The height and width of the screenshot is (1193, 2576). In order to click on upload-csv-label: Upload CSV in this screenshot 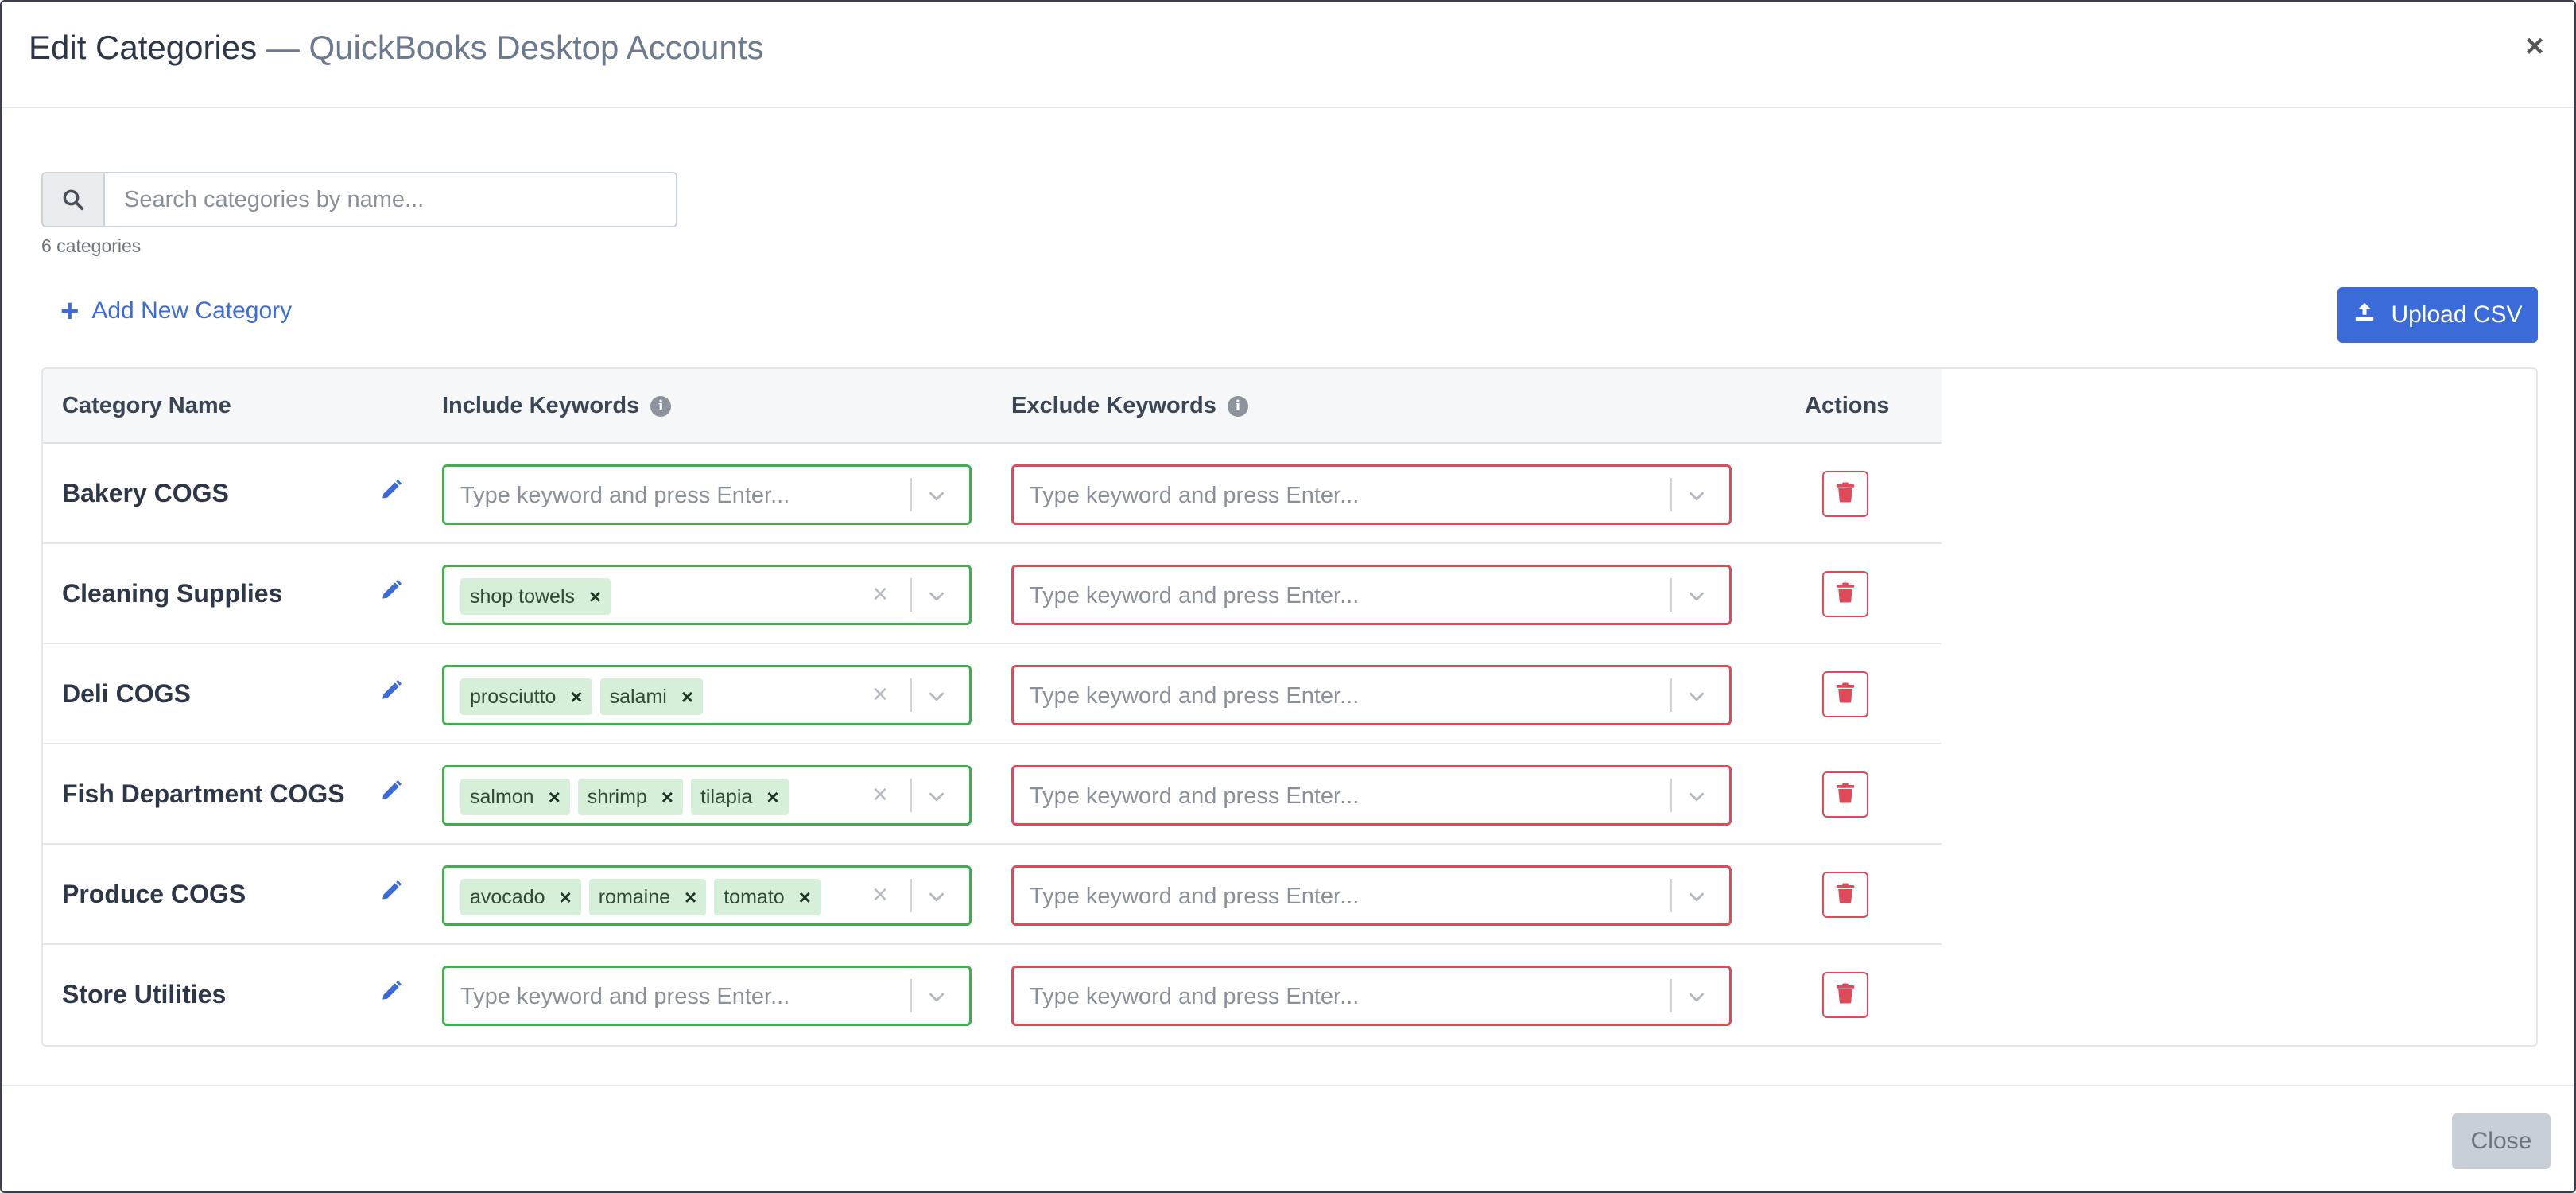, I will do `click(2457, 314)`.